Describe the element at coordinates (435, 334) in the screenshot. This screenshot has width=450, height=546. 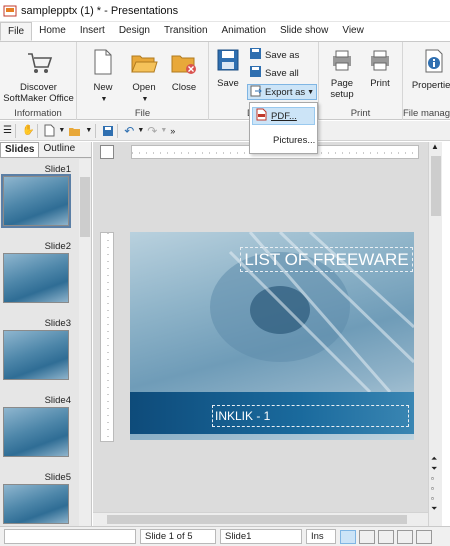
I see `vertical-scrollbar: ▲ ⏶ ⏷ ▫ ▫ ▫ ⏷` at that location.